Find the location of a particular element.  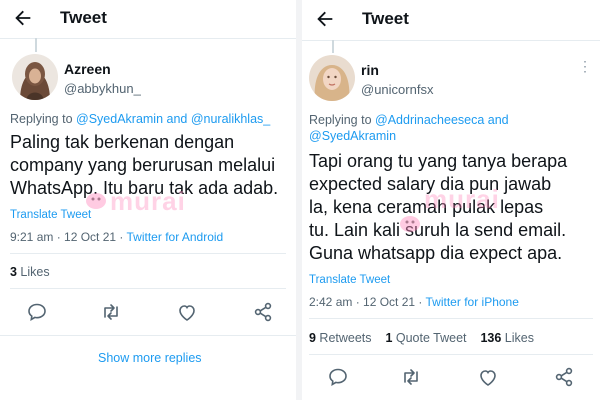

show-more-replies-link: Show more replies is located at coordinates (150, 358).